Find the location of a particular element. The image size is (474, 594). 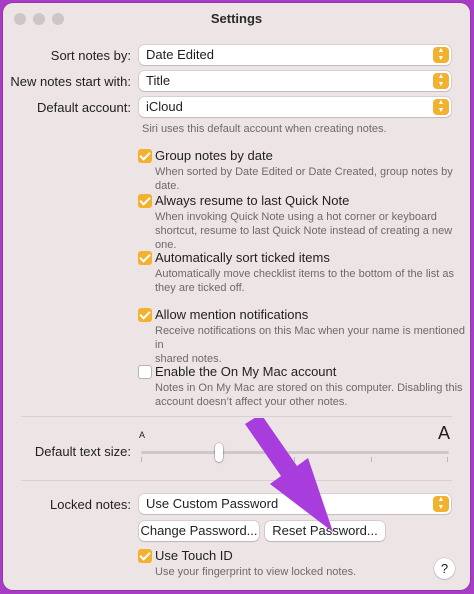

window-title: Settings is located at coordinates (236, 18).